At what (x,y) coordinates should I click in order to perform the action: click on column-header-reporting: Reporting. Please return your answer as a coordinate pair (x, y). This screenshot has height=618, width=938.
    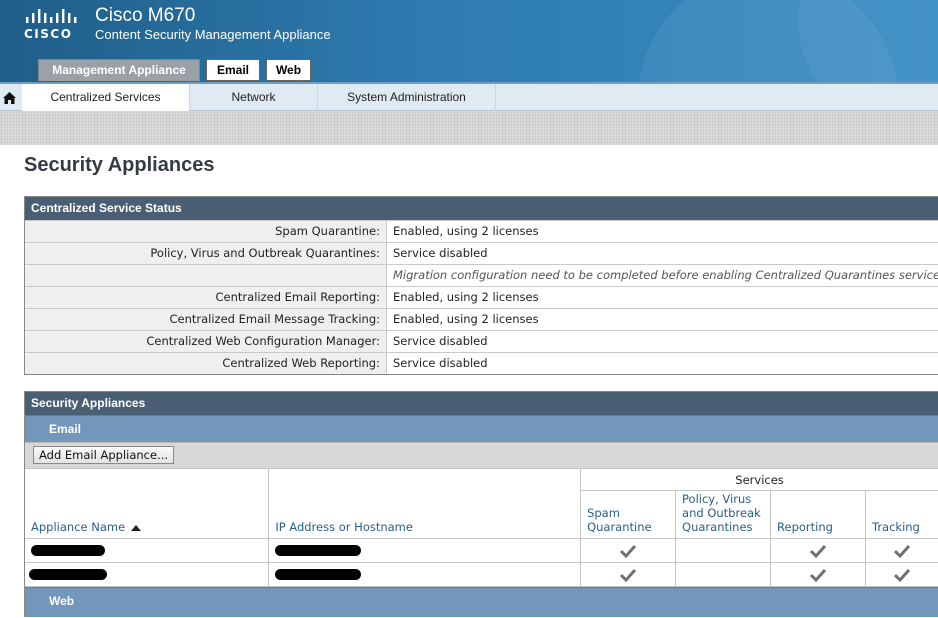
    Looking at the image, I should click on (818, 514).